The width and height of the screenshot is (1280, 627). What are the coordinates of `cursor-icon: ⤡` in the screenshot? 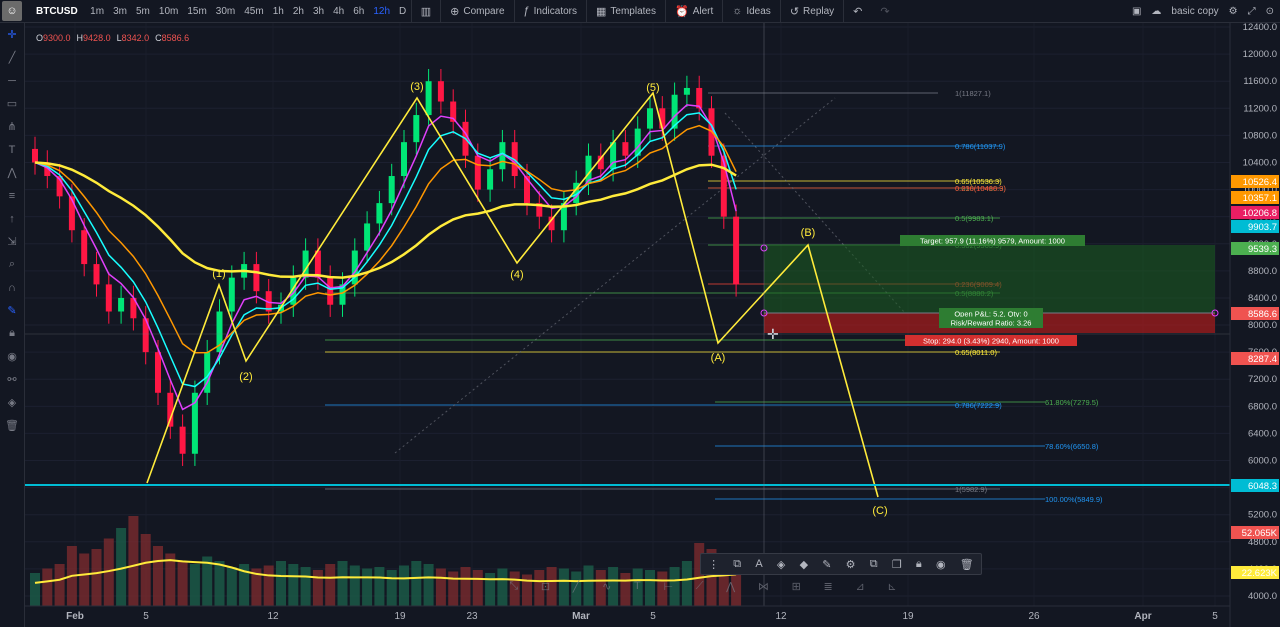 It's located at (513, 586).